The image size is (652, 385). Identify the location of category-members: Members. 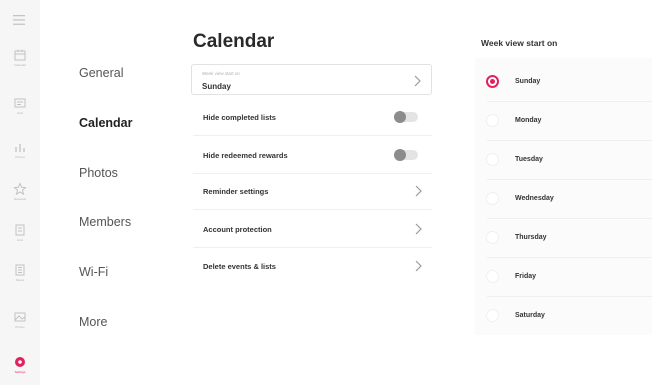
(105, 222).